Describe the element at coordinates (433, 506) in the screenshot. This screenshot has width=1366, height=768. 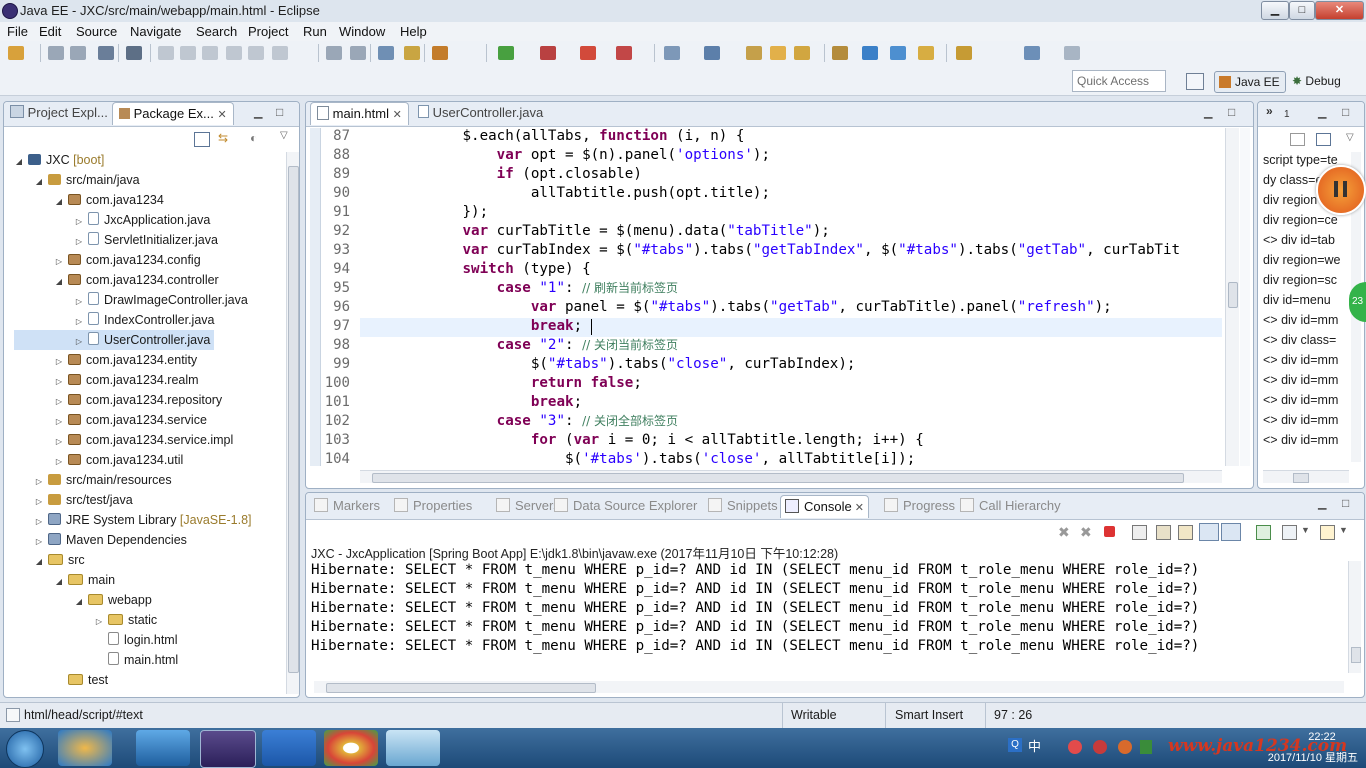
I see `tab-properties: Properties` at that location.